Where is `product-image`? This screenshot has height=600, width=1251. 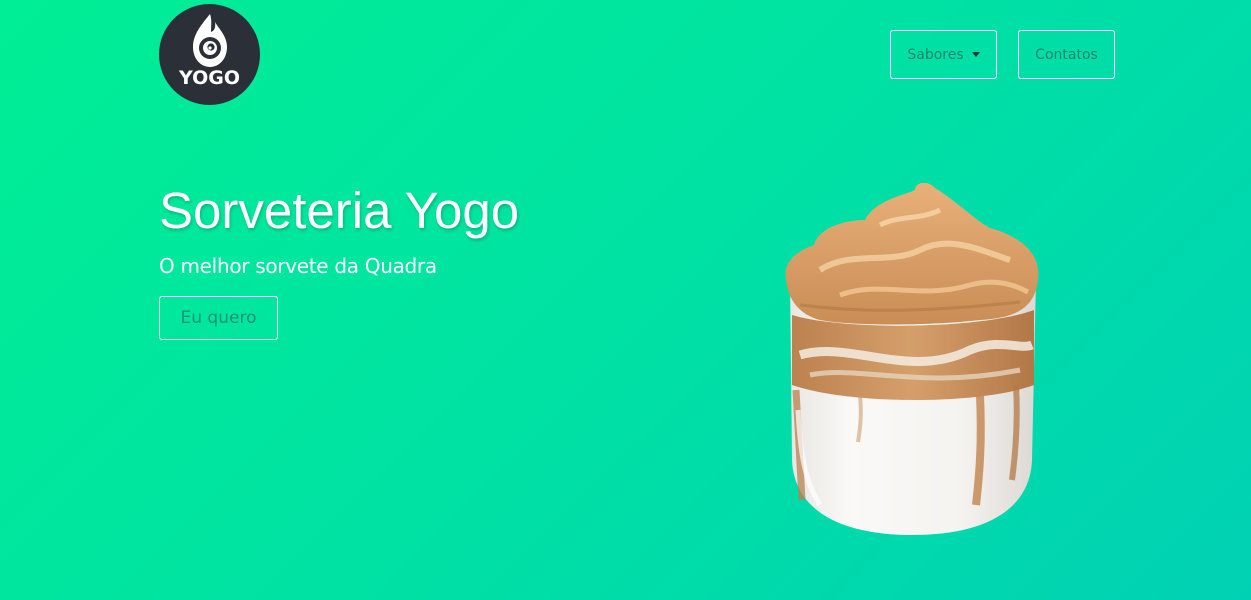 product-image is located at coordinates (912, 358).